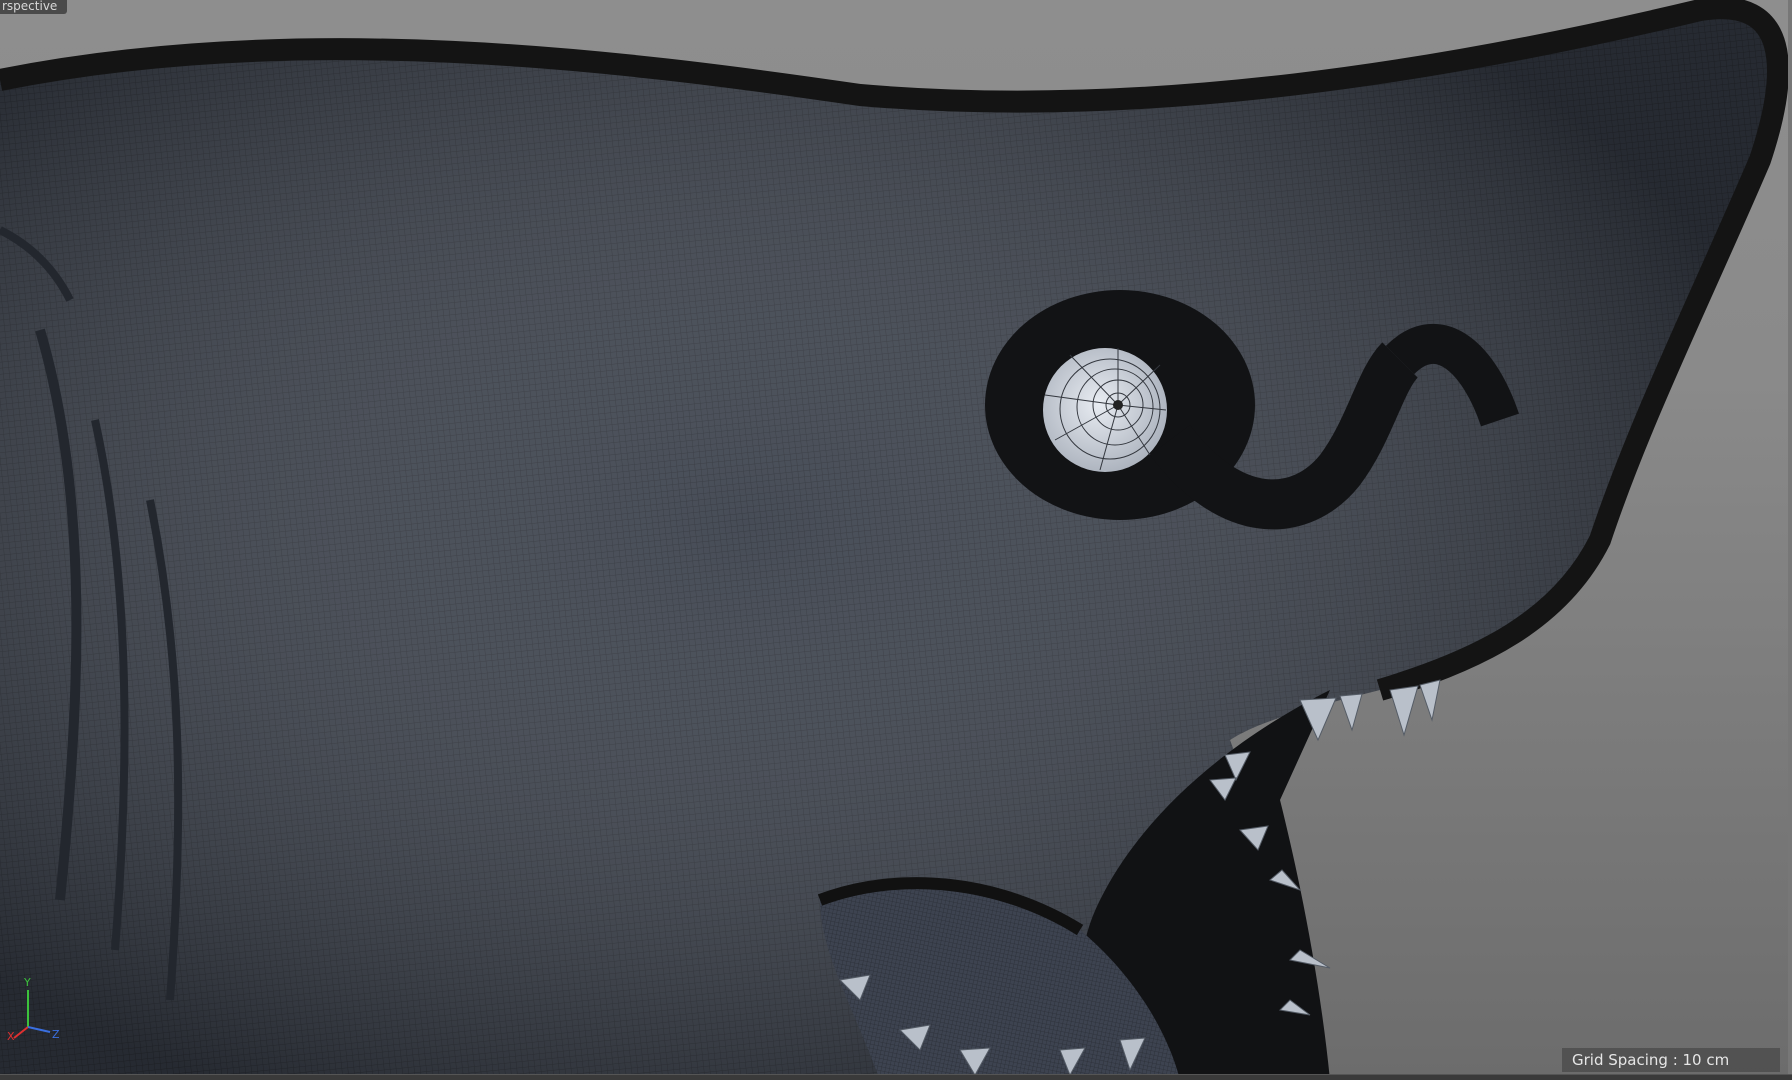 This screenshot has height=1080, width=1792. I want to click on x-axis-line, so click(21, 1032).